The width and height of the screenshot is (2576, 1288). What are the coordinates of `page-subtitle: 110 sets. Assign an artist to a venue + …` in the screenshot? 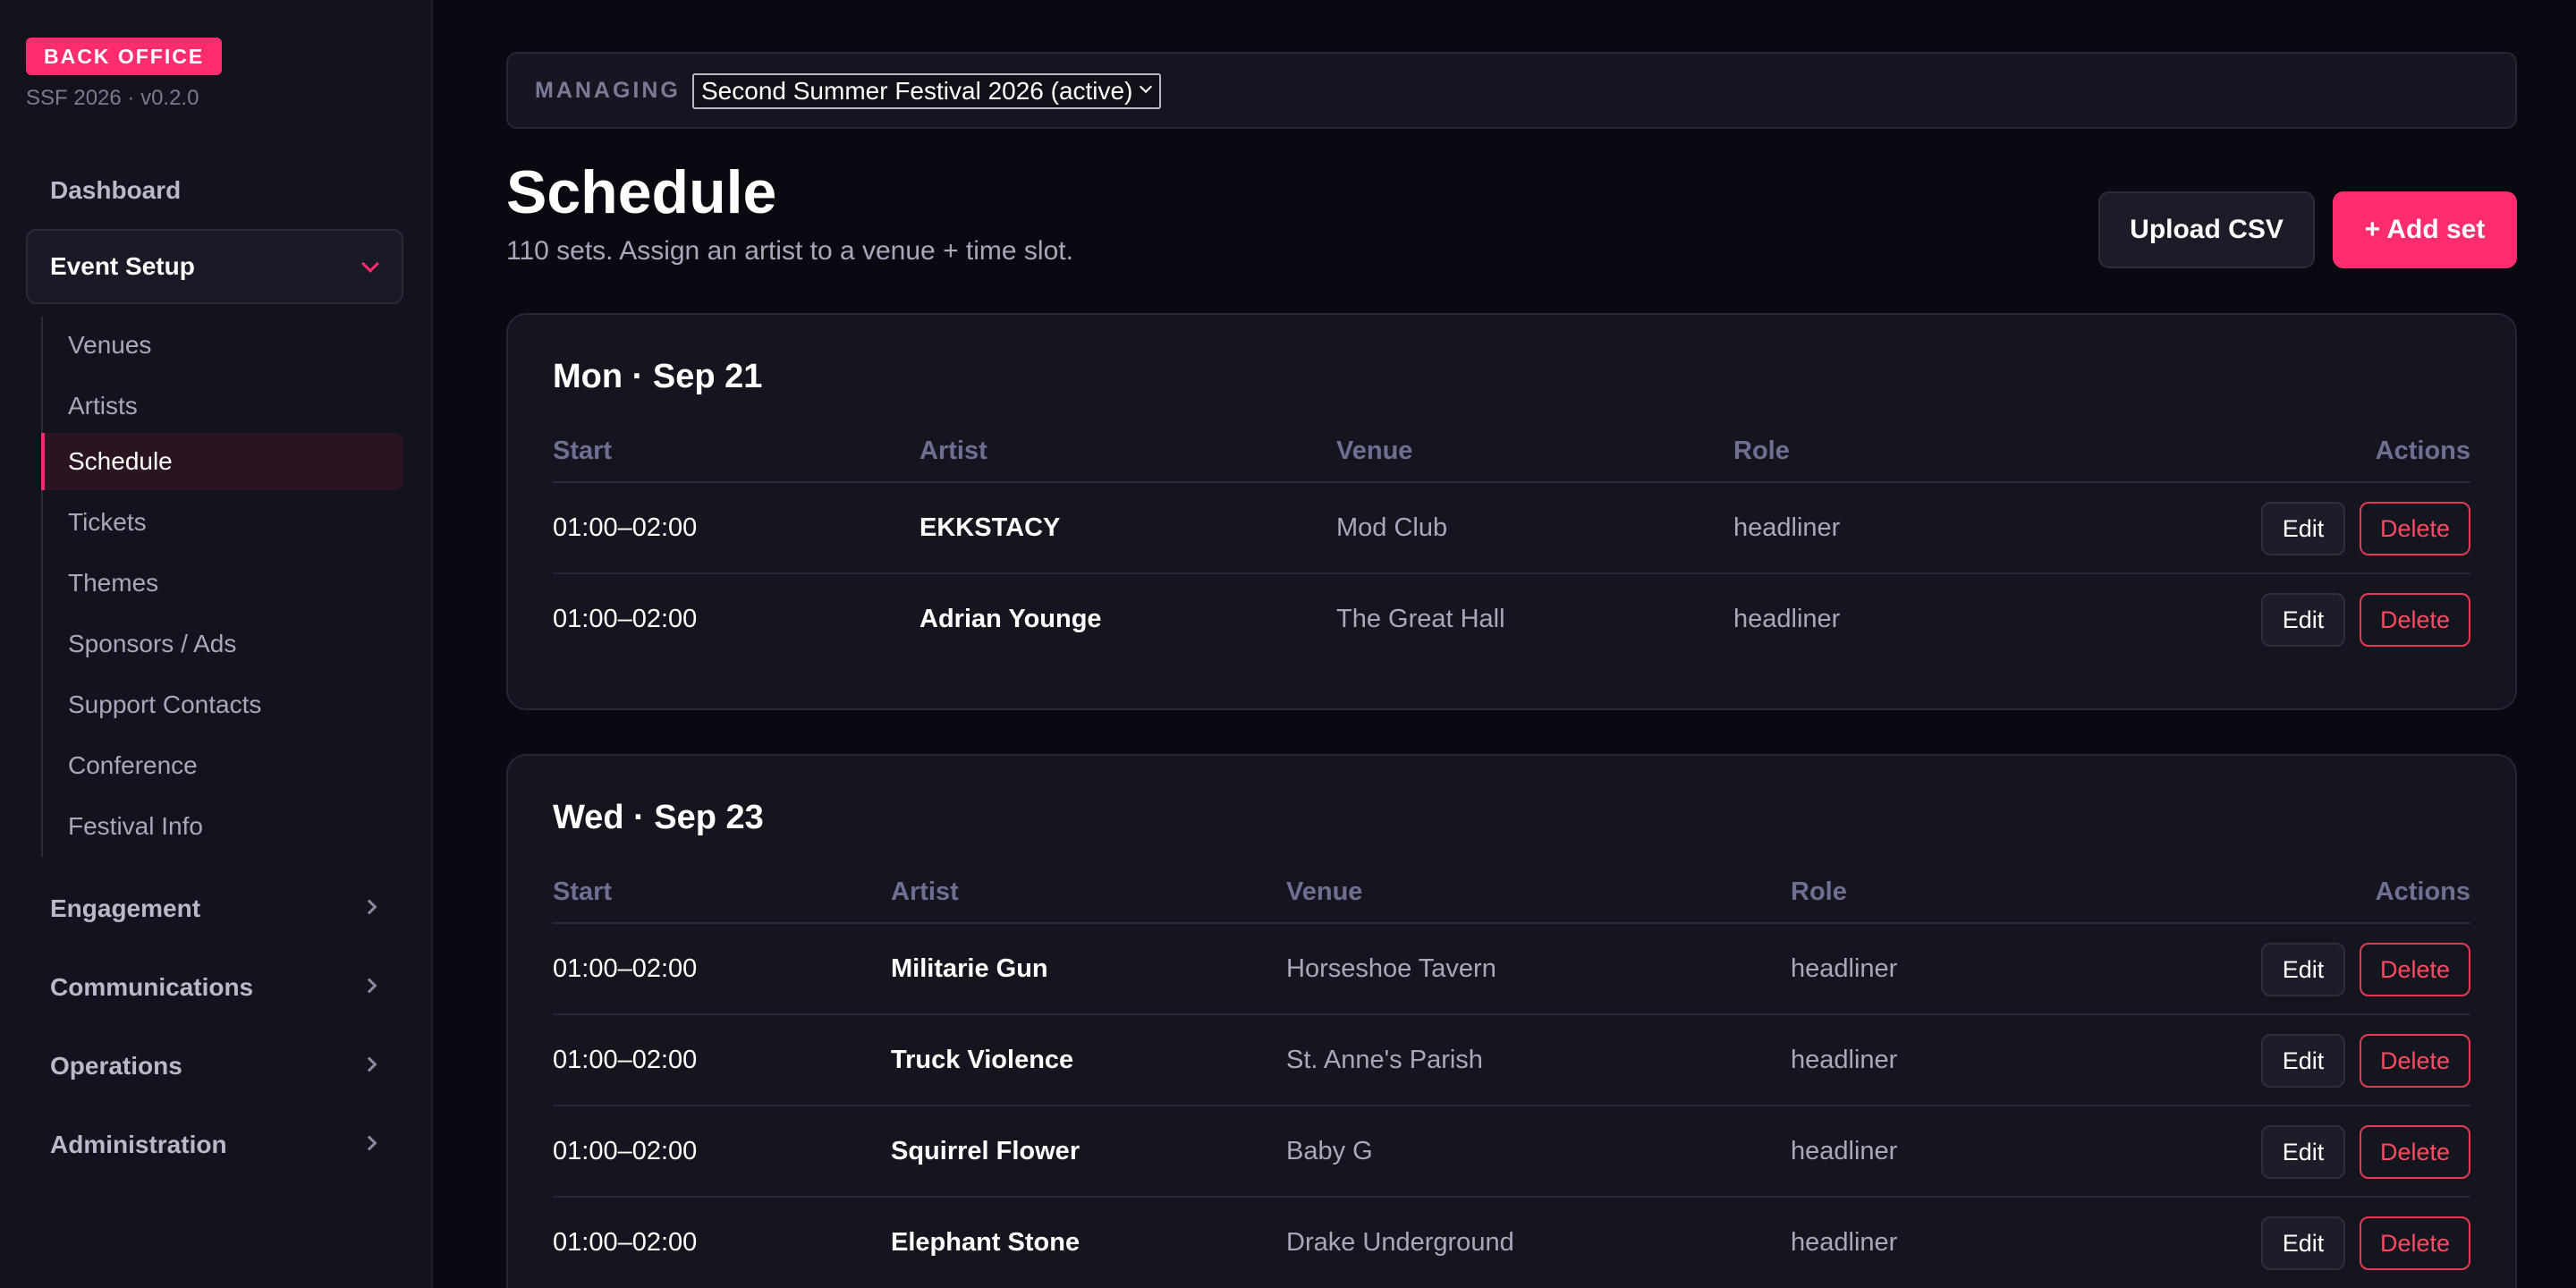 It's located at (789, 251).